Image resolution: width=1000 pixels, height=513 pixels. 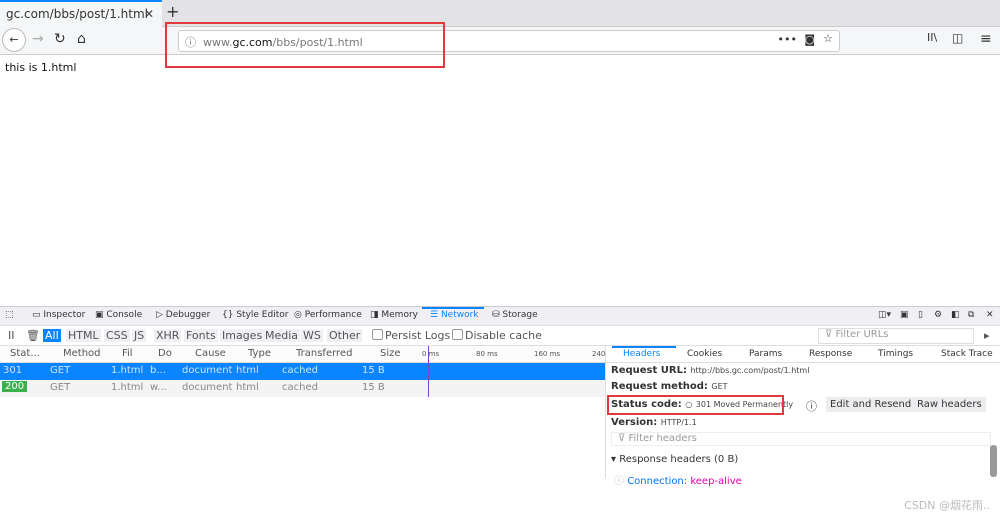 I want to click on tab-network: ☰ Network, so click(x=454, y=315).